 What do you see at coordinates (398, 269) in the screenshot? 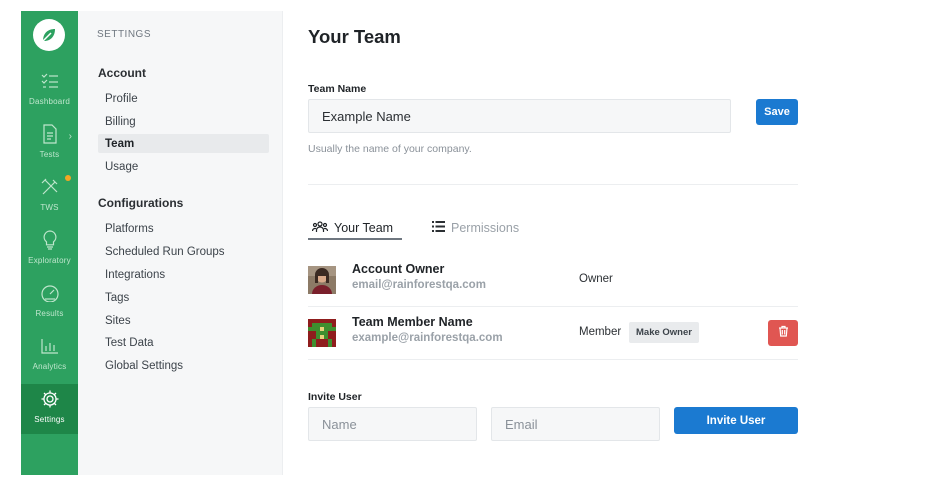
I see `member-name: Account Owner` at bounding box center [398, 269].